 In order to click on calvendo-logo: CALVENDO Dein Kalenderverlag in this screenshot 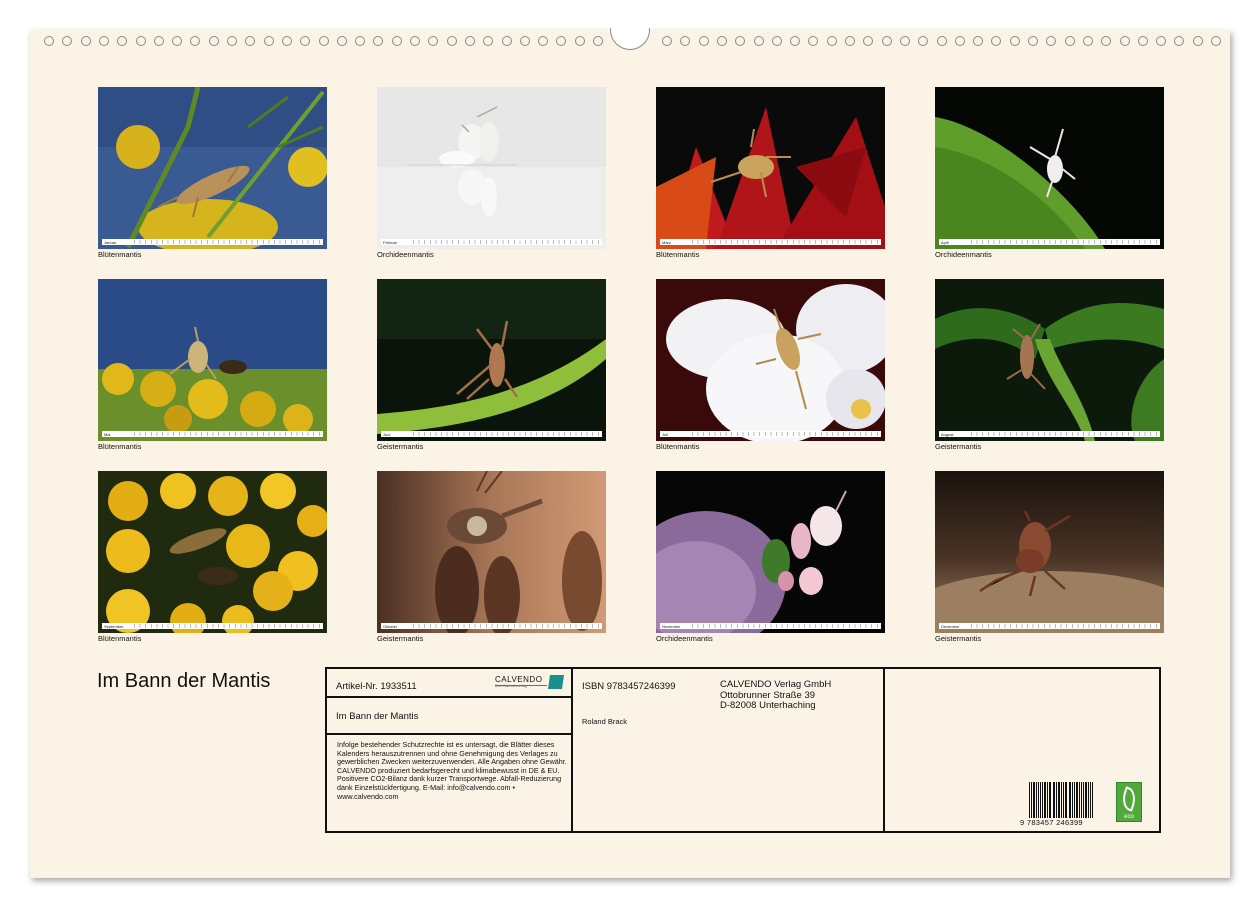, I will do `click(529, 684)`.